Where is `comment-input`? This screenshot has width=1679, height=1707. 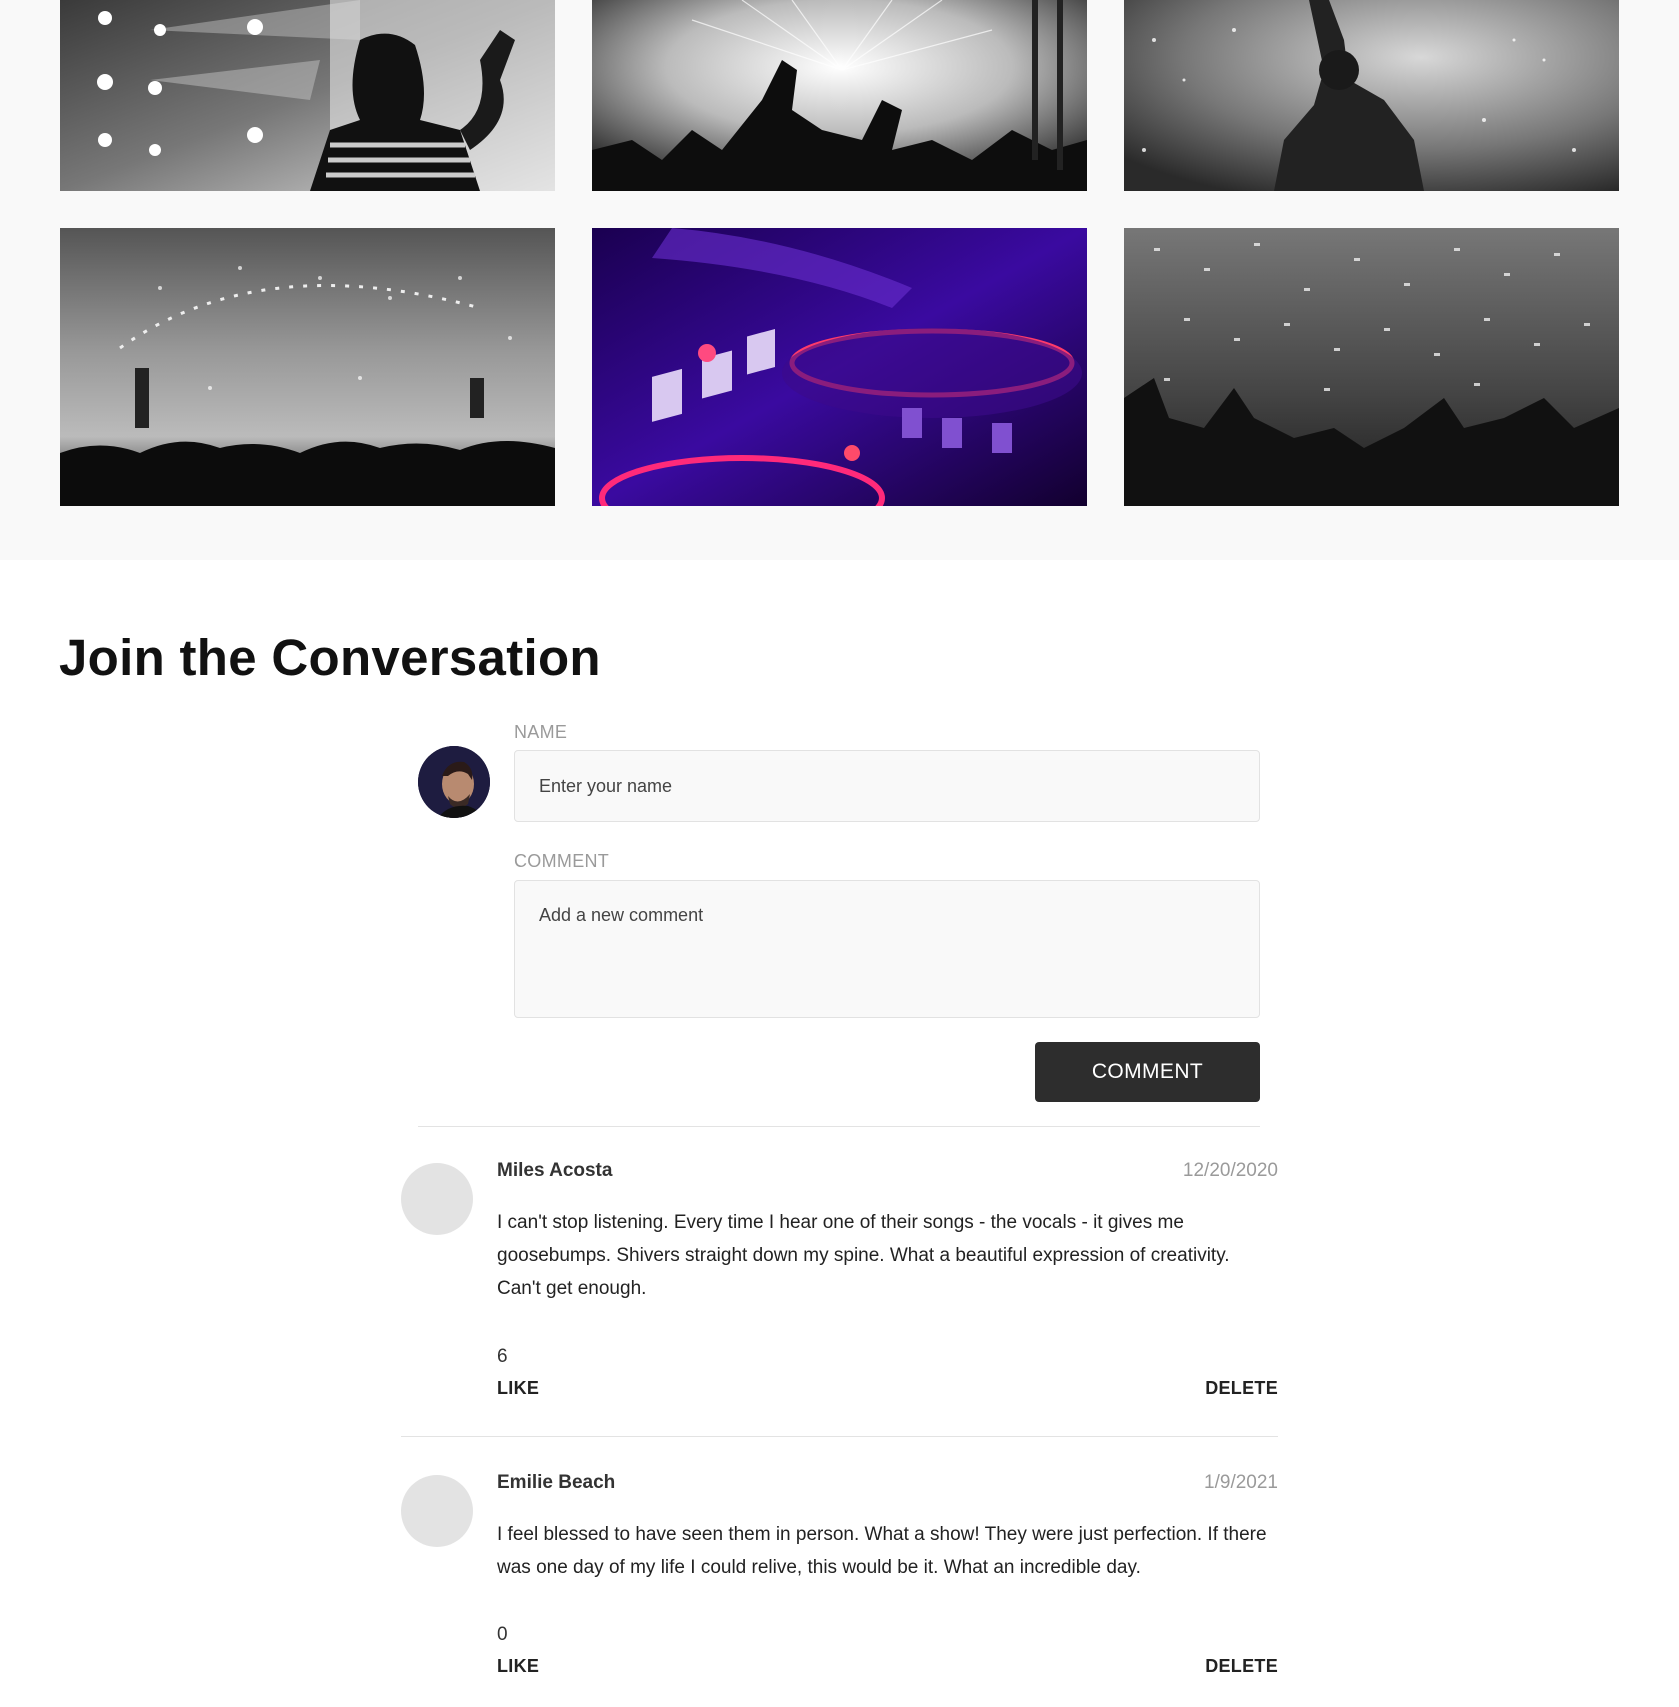 comment-input is located at coordinates (887, 949).